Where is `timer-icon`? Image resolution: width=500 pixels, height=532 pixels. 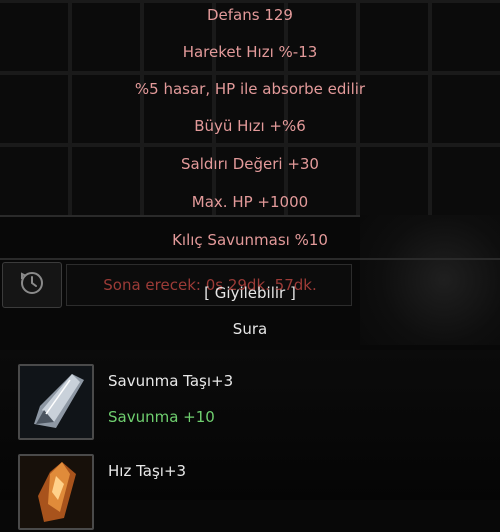 timer-icon is located at coordinates (32, 285).